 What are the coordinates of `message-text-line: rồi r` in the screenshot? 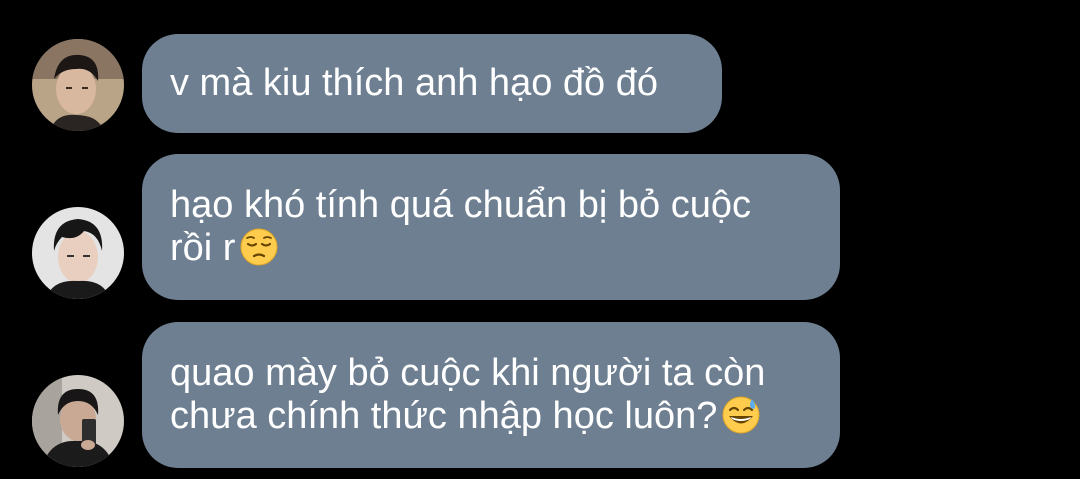 It's located at (491, 248).